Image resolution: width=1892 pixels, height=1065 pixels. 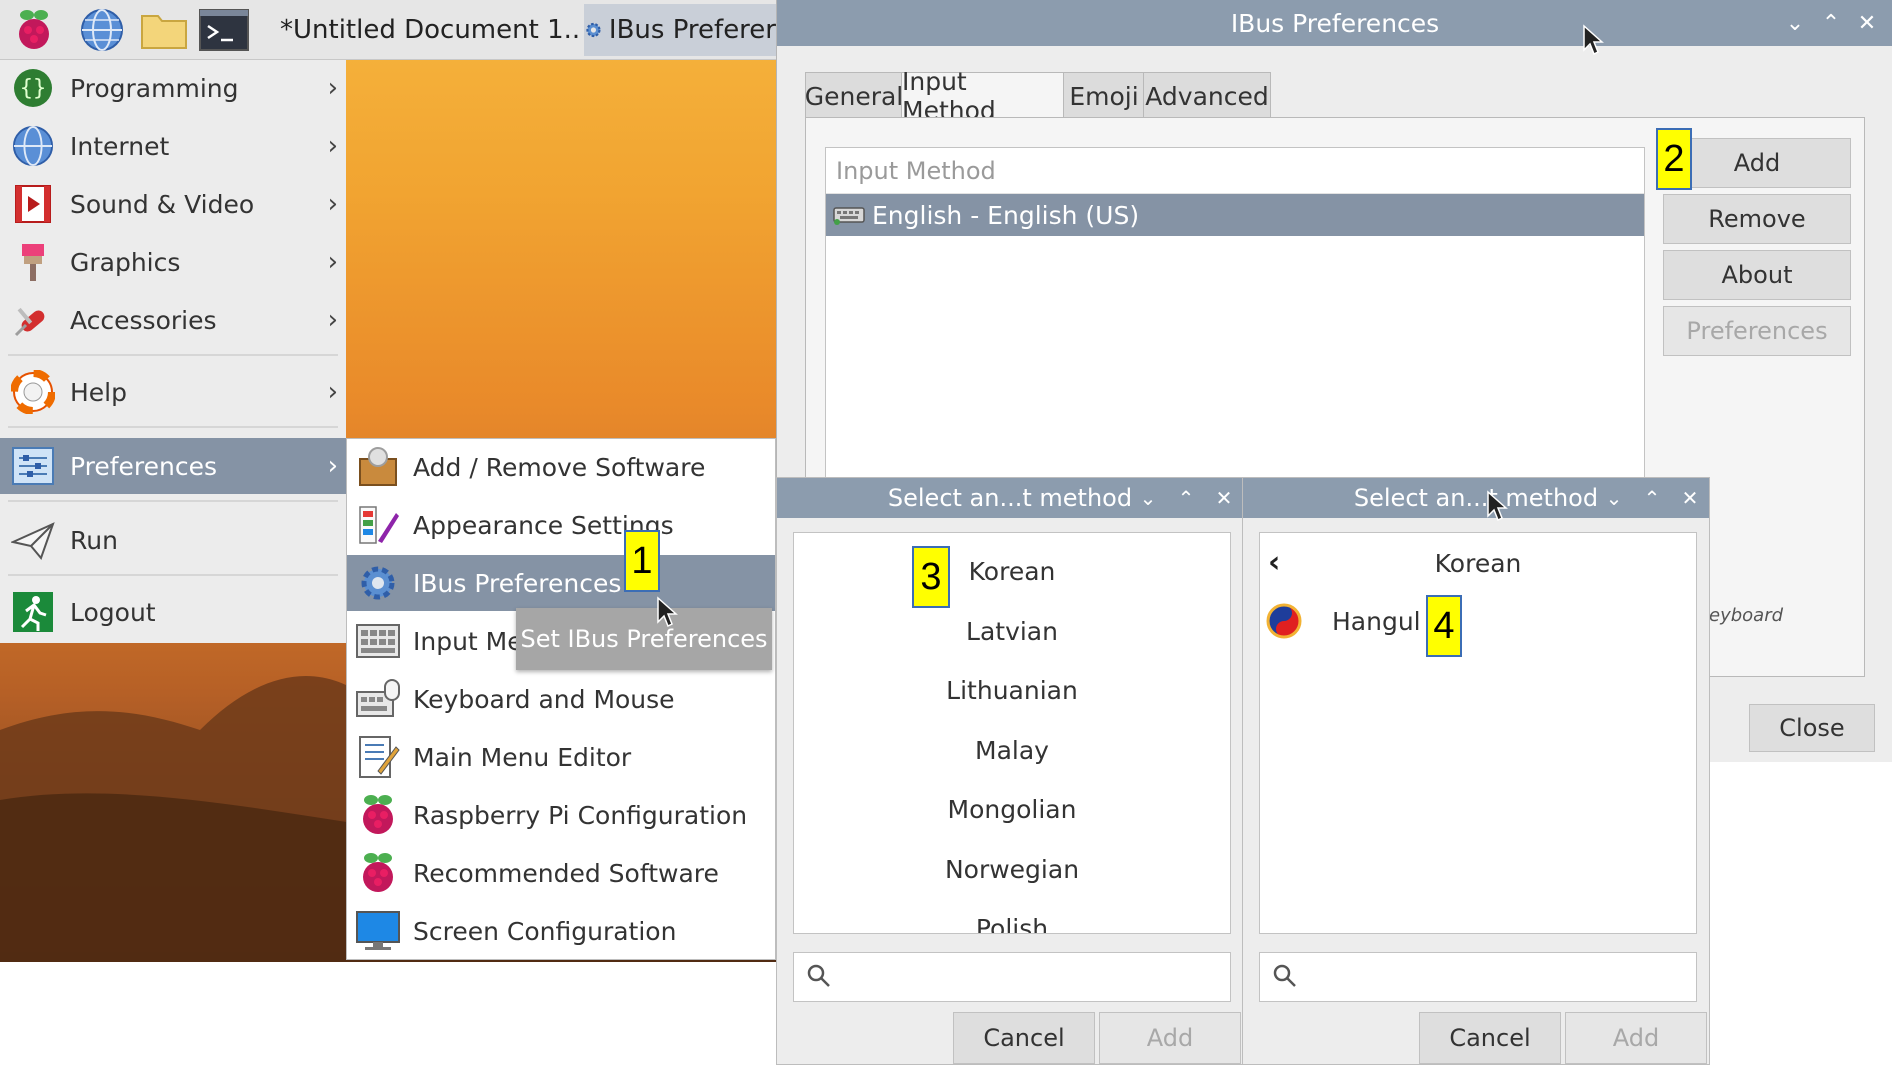 What do you see at coordinates (113, 612) in the screenshot?
I see `menu-item-label: Logout` at bounding box center [113, 612].